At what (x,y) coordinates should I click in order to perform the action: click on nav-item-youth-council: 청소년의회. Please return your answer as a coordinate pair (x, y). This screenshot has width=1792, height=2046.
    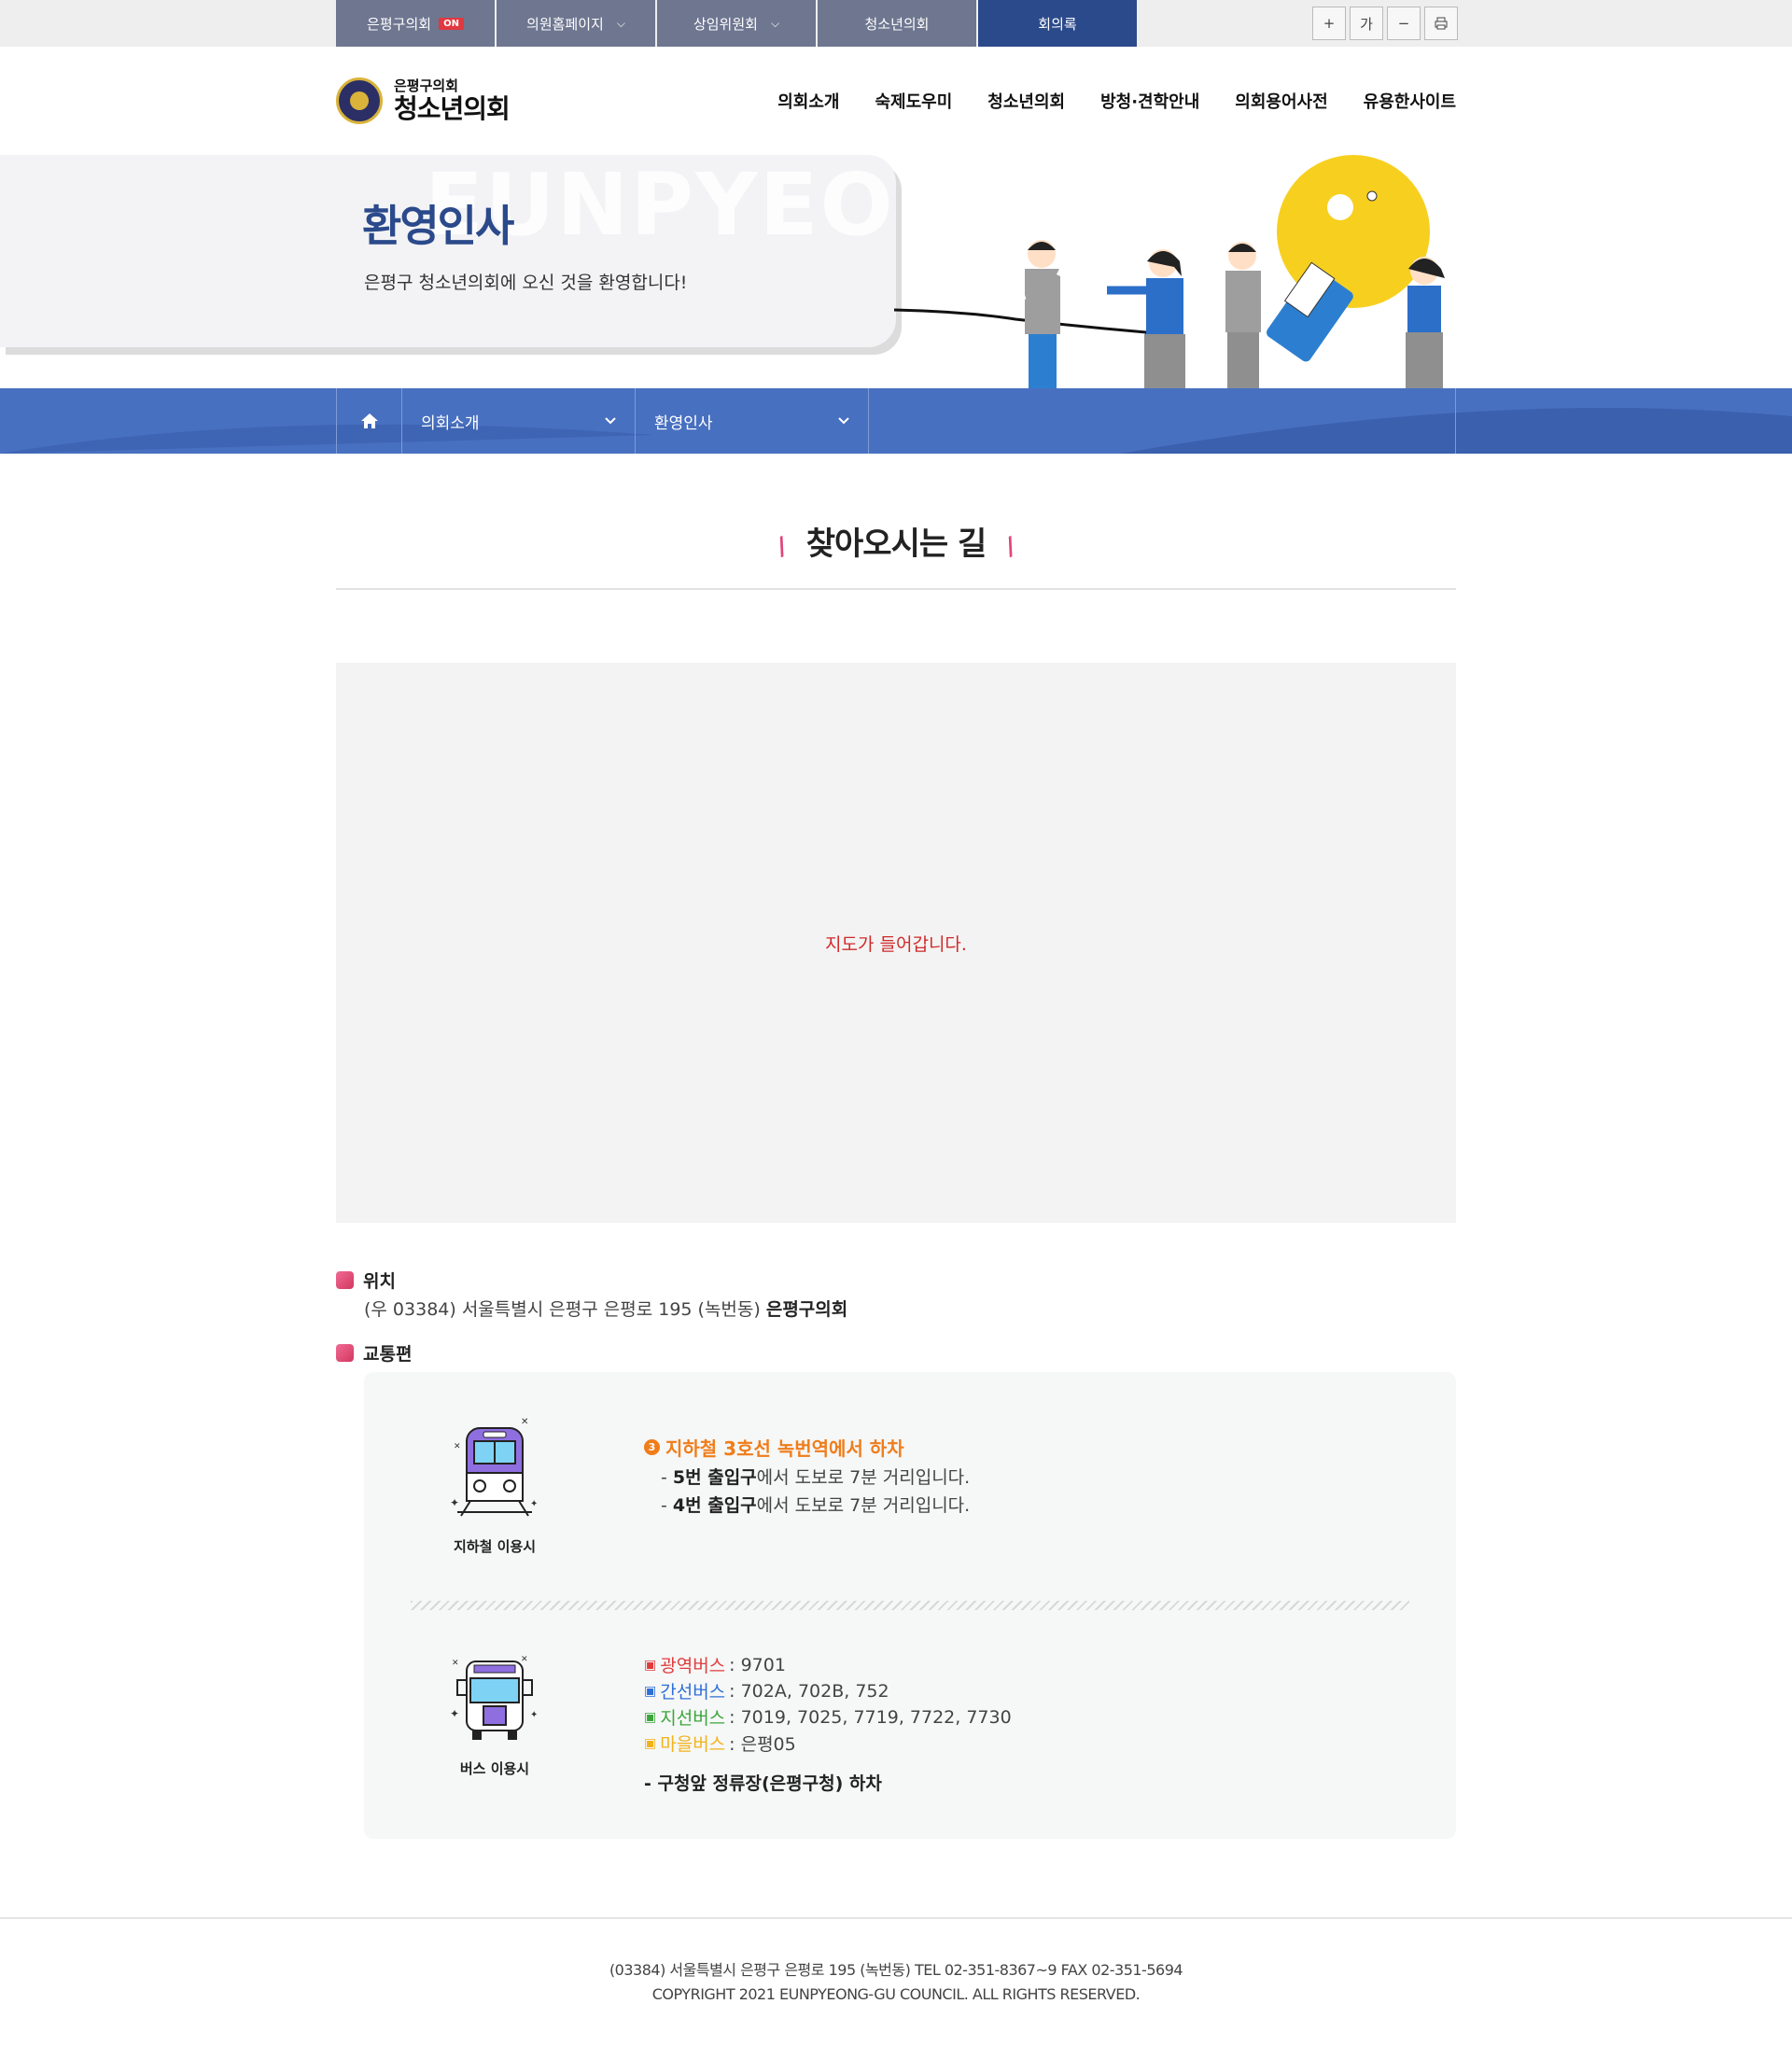
    Looking at the image, I should click on (1026, 101).